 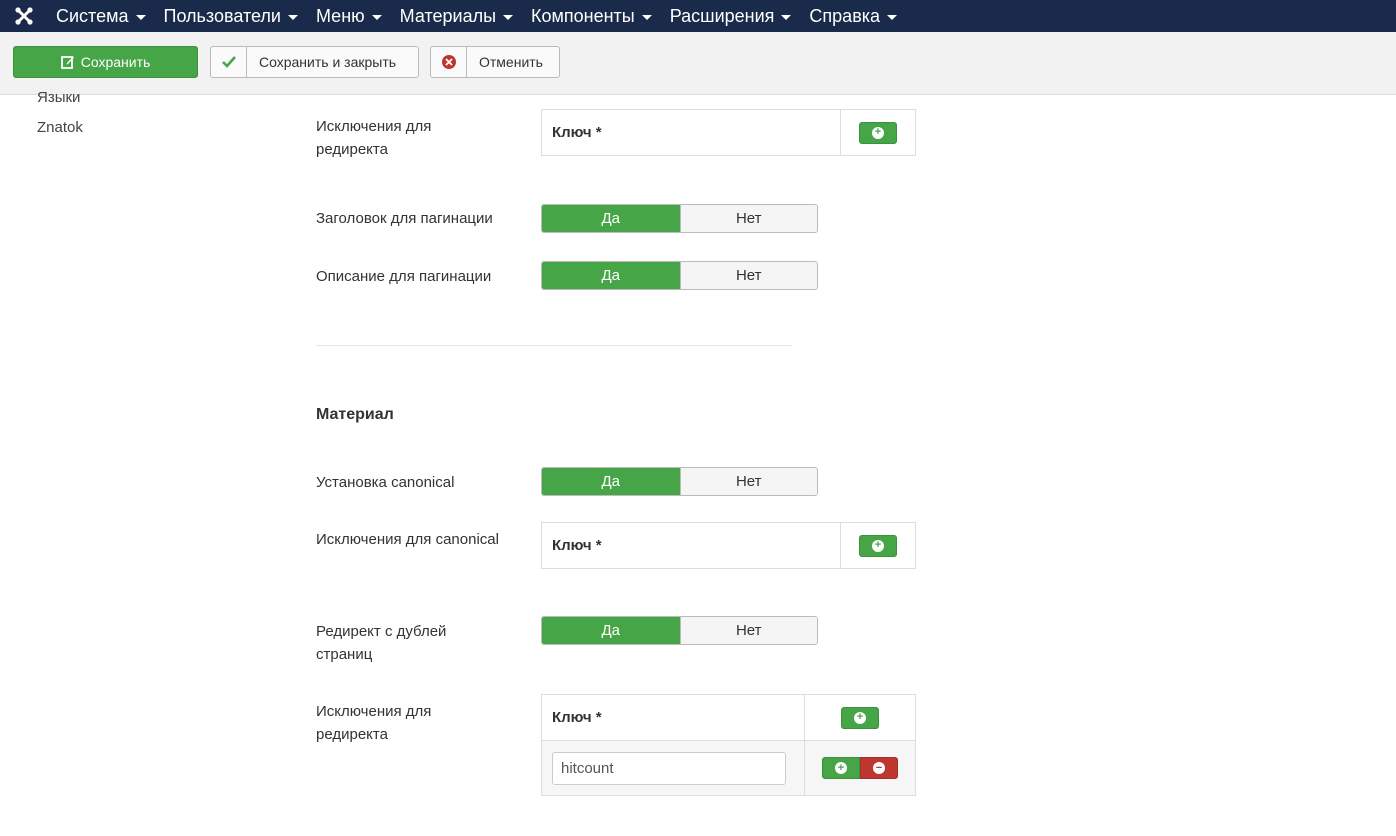 I want to click on remove-row-button: −, so click(x=879, y=768).